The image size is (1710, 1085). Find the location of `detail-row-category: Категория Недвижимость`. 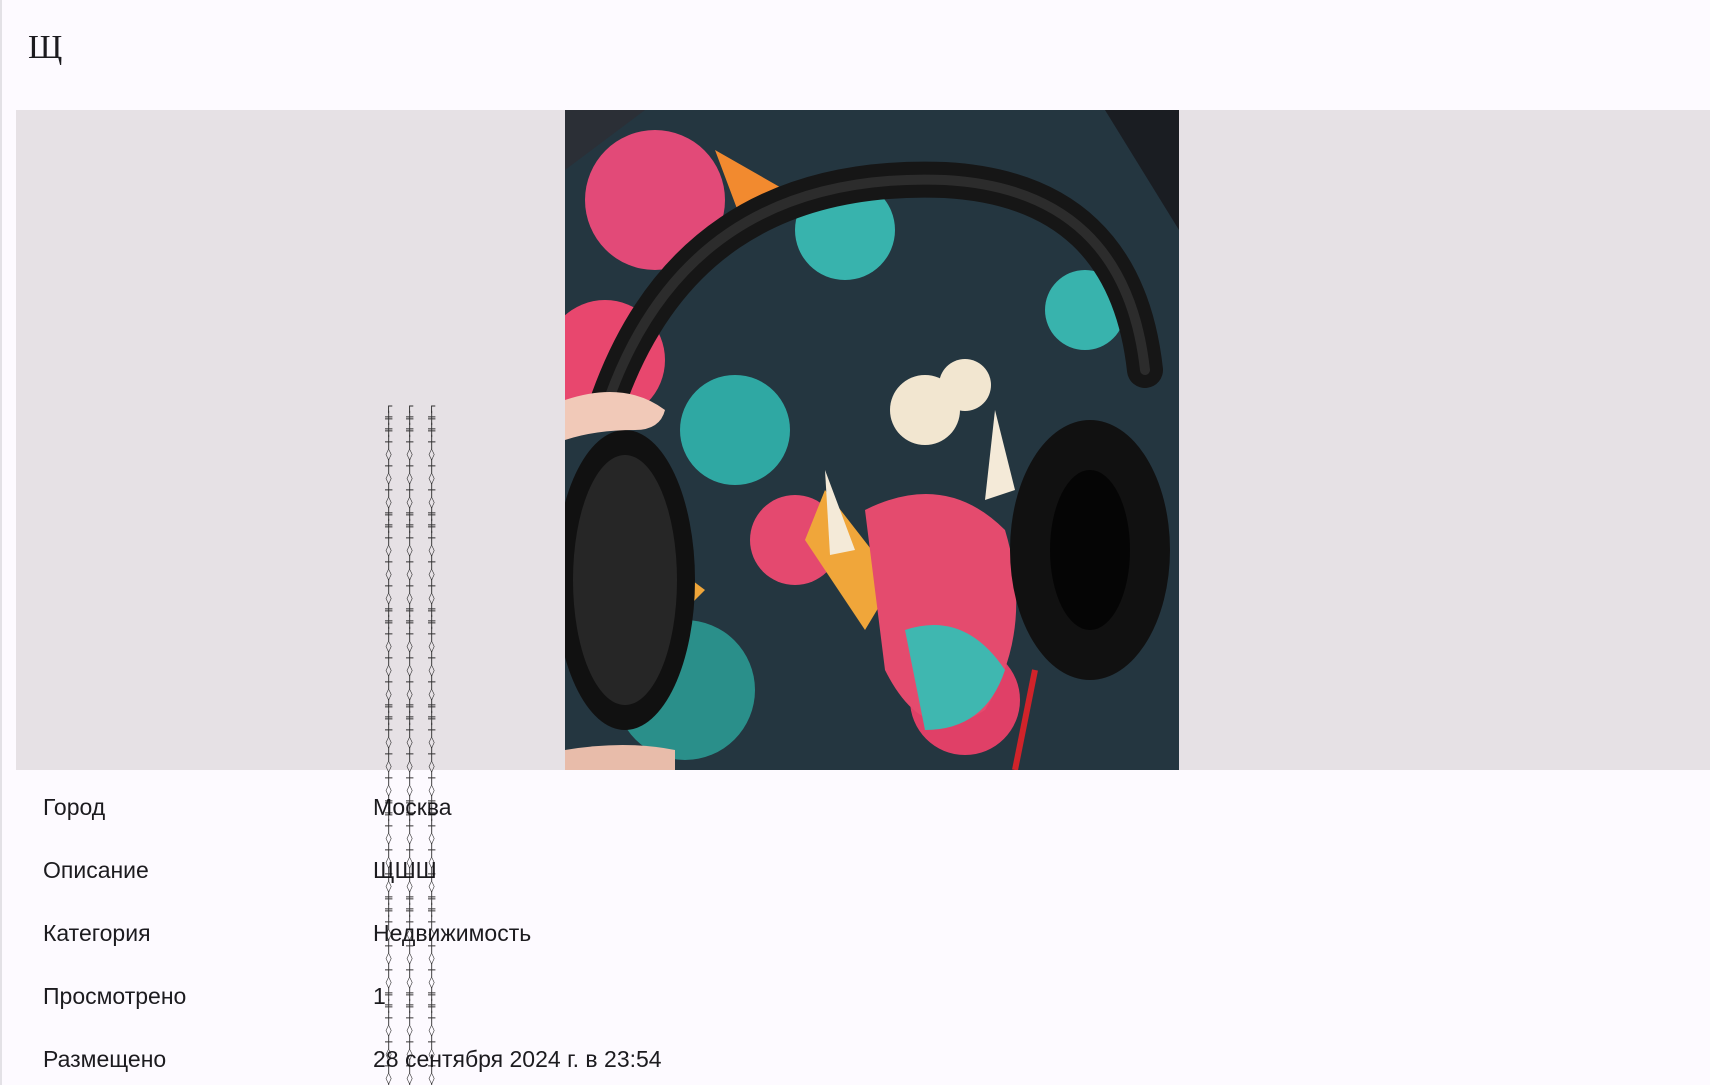

detail-row-category: Категория Недвижимость is located at coordinates (543, 937).